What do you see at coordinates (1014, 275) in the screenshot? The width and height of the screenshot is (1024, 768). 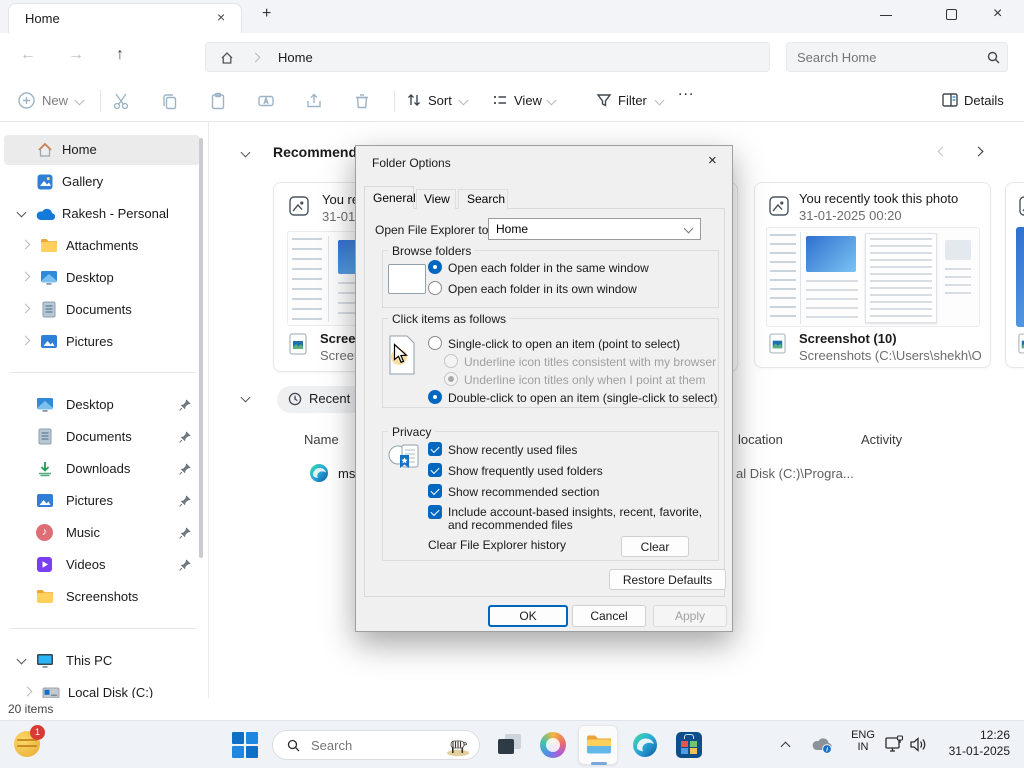 I see `recommended-card-partial` at bounding box center [1014, 275].